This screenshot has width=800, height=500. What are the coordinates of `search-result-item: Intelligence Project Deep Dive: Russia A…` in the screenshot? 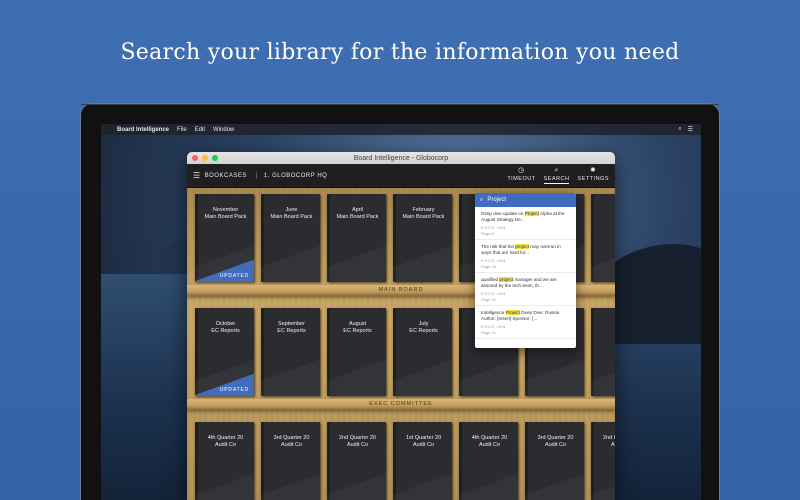 It's located at (525, 322).